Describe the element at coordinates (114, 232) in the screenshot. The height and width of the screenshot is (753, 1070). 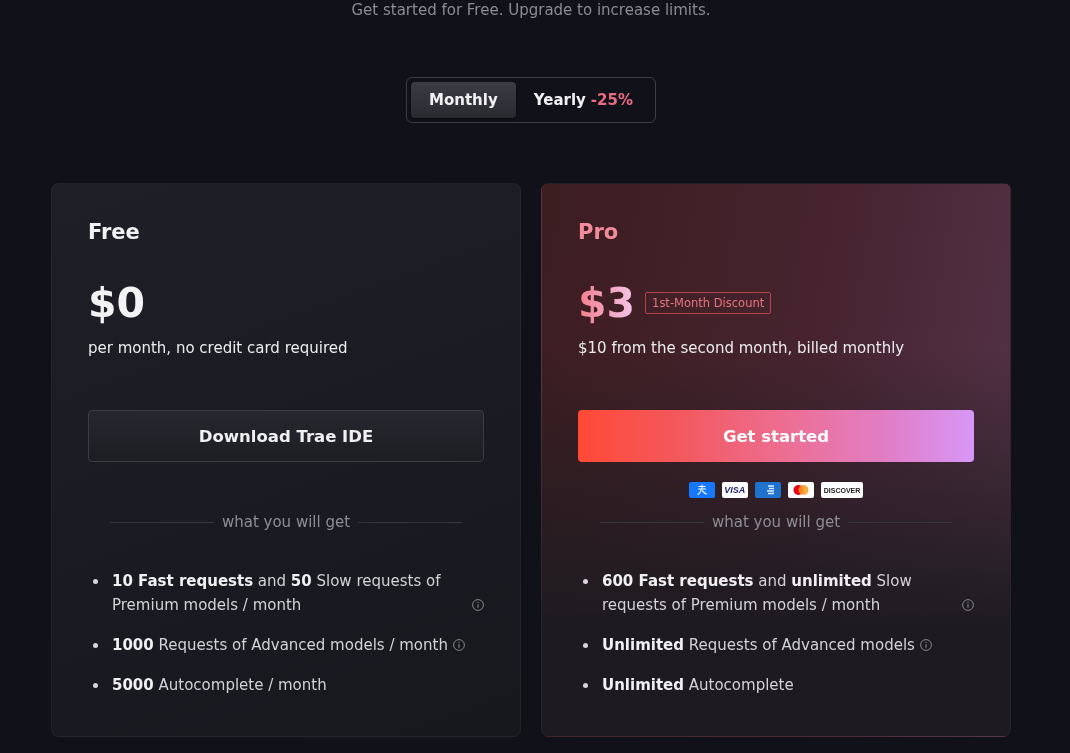
I see `plan-name: Free` at that location.